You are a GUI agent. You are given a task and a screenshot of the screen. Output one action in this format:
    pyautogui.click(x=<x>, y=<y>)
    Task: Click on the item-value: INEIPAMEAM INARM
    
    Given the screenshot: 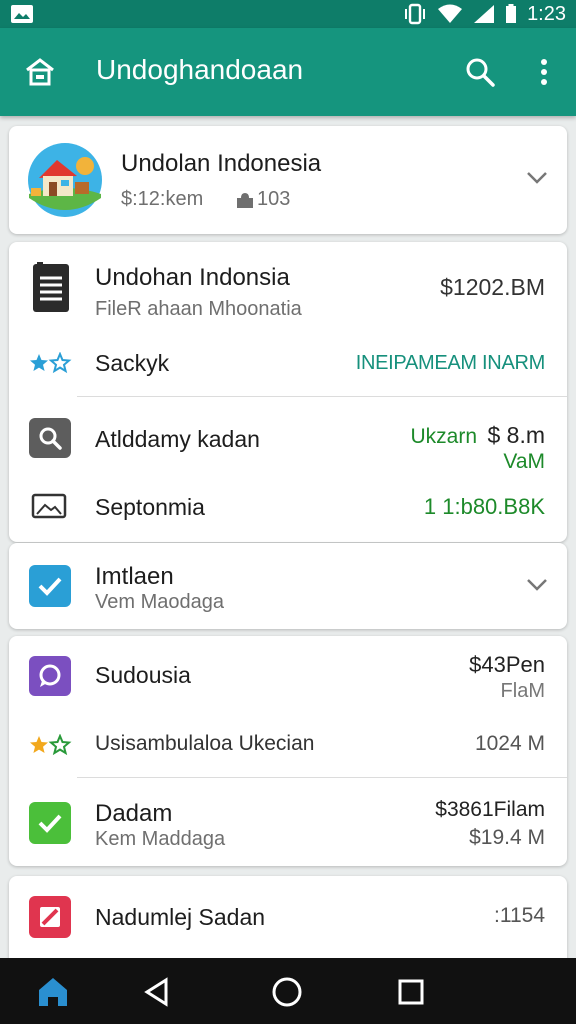 What is the action you would take?
    pyautogui.click(x=450, y=363)
    